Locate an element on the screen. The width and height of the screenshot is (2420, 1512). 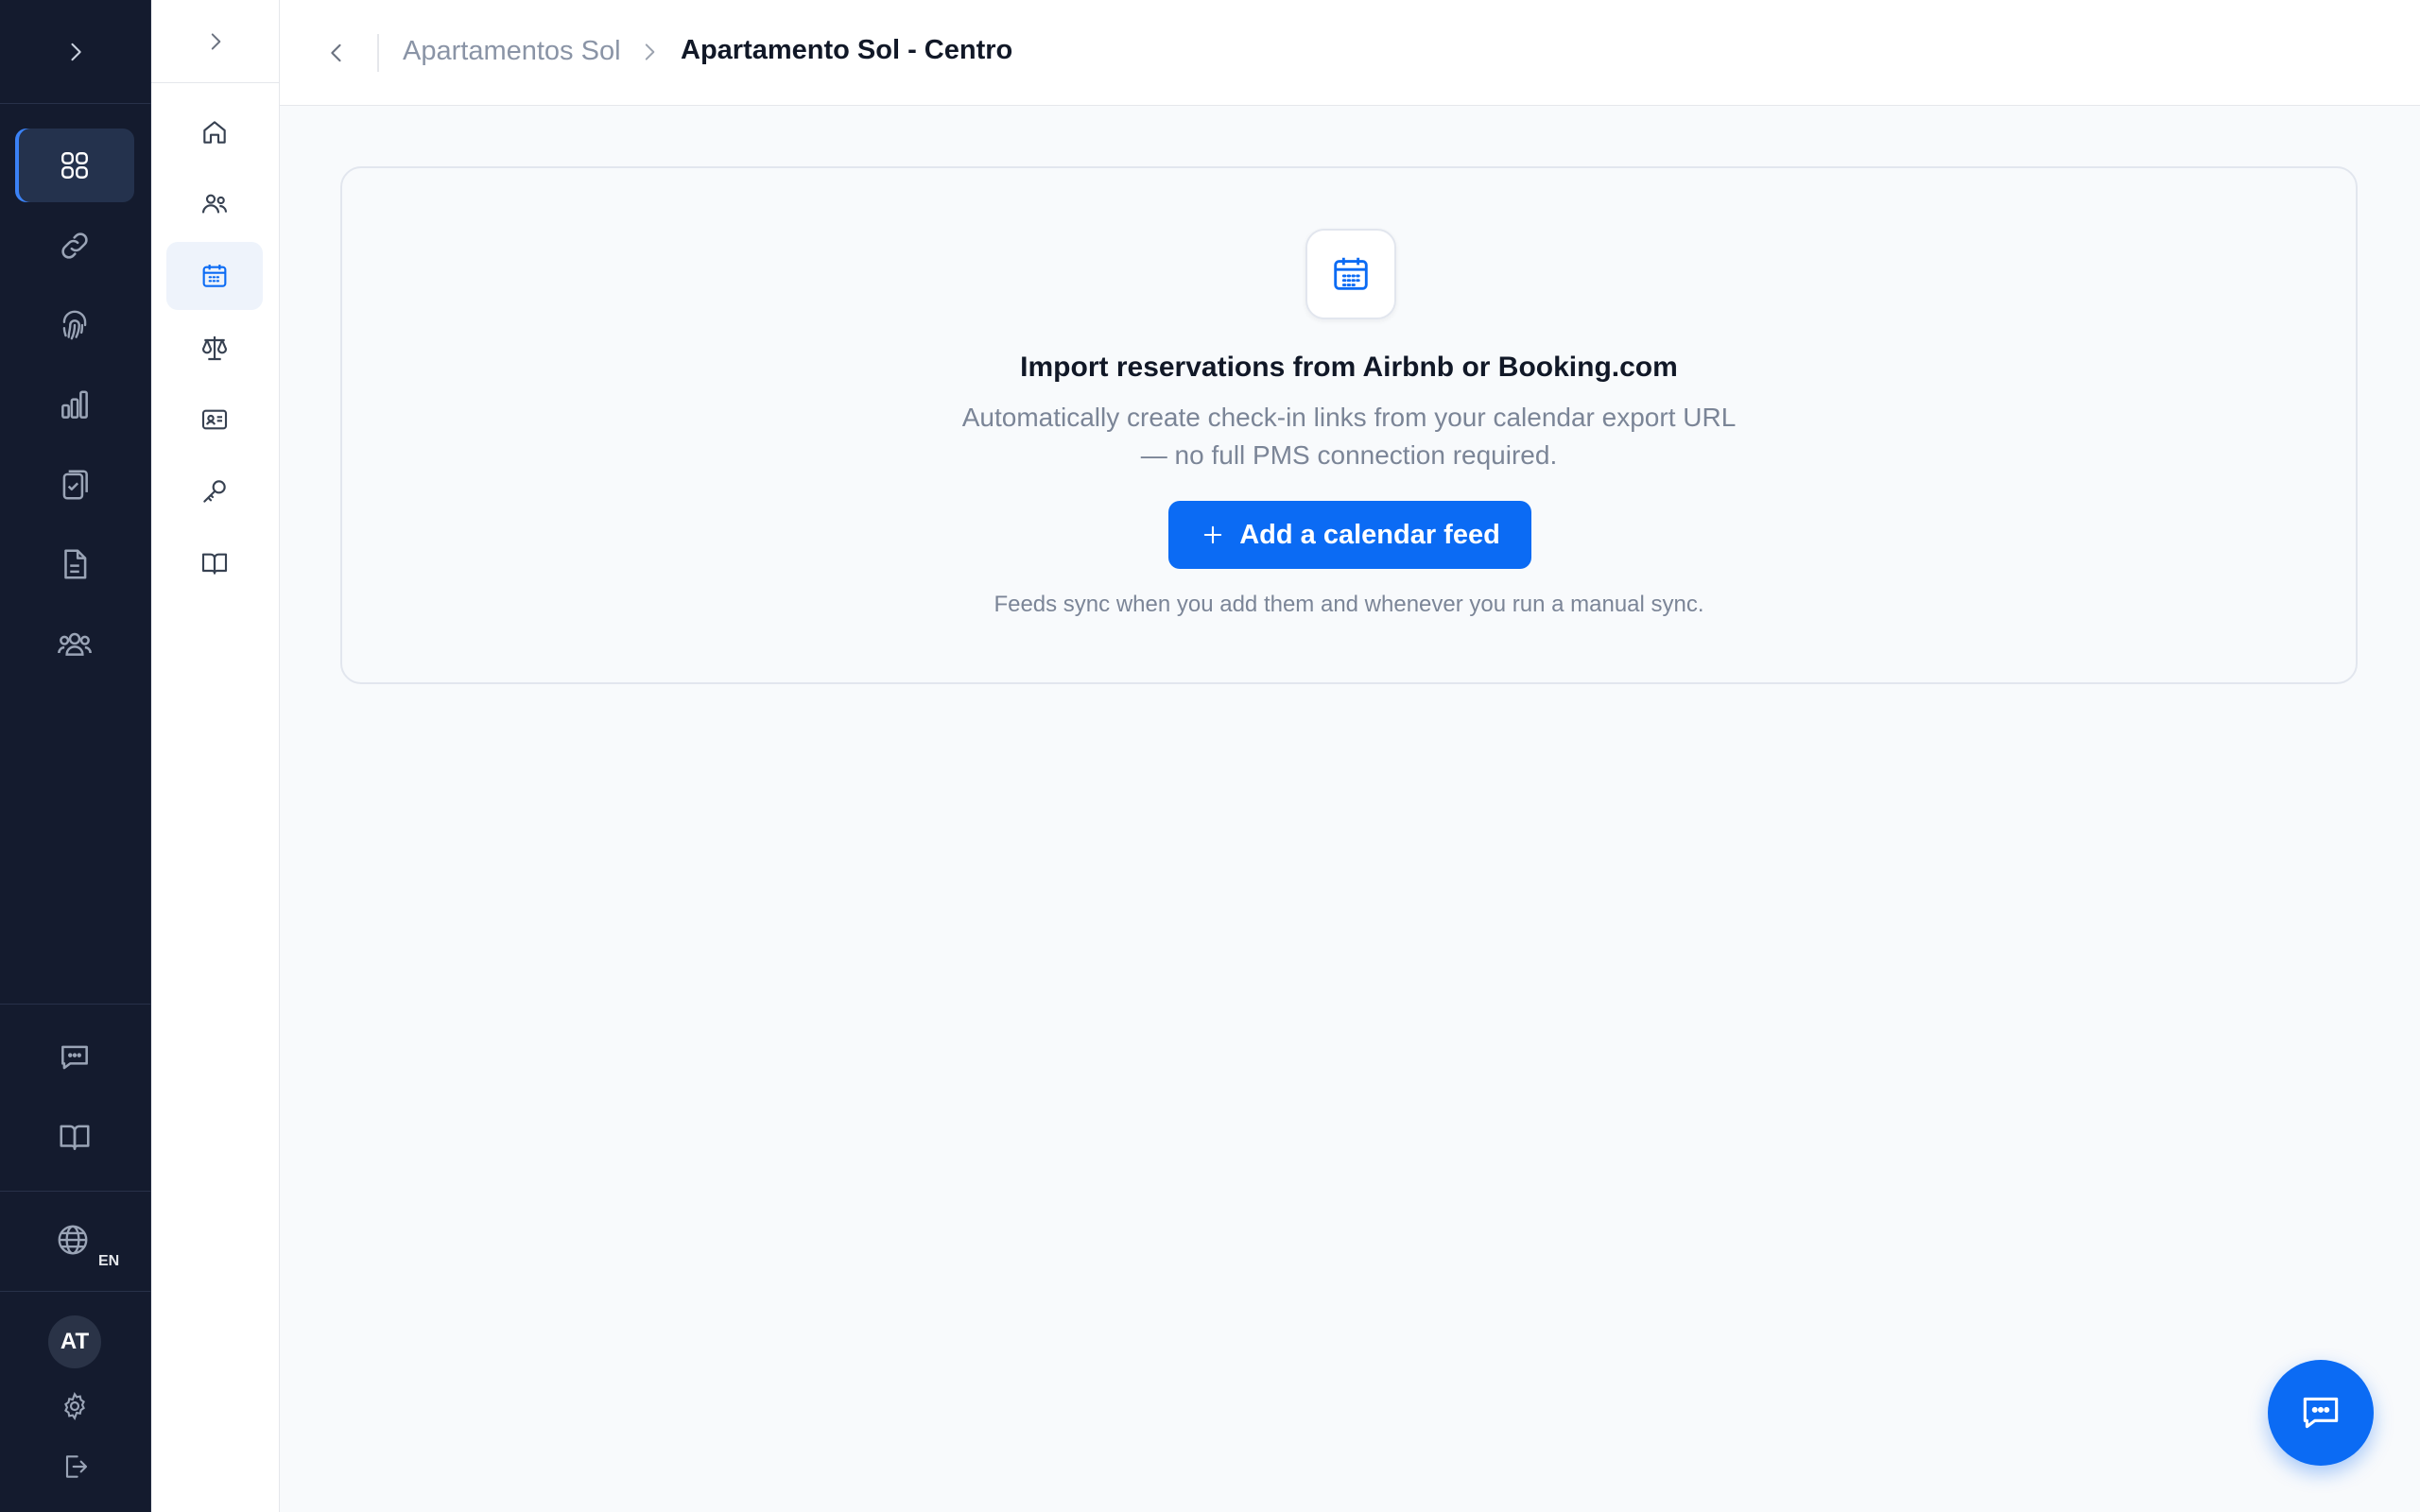
subsidebar-item-overview is located at coordinates (214, 132).